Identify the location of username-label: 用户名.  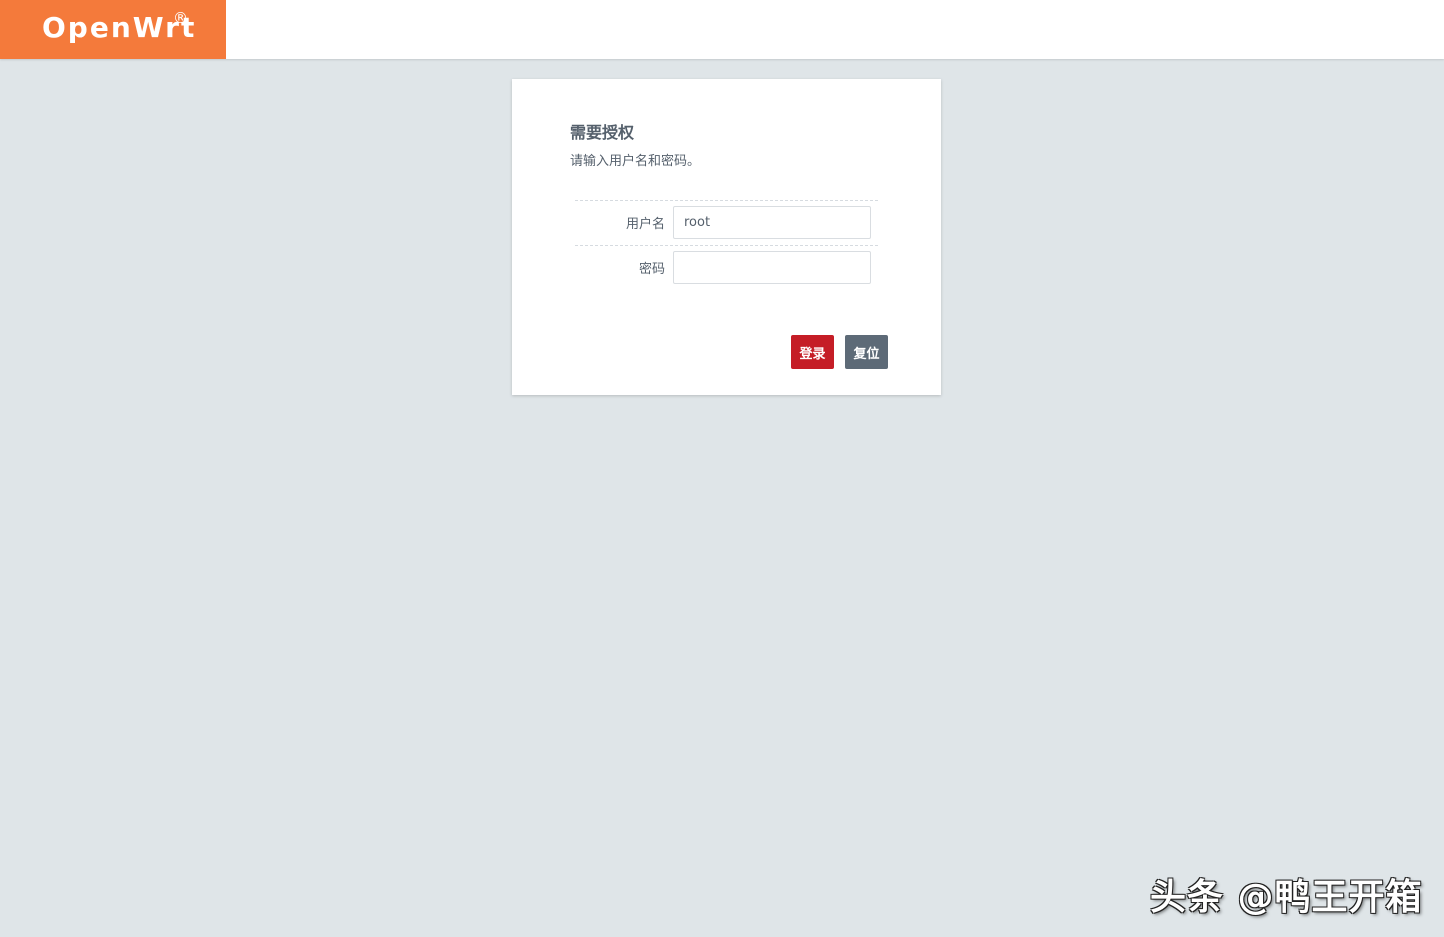
(645, 224).